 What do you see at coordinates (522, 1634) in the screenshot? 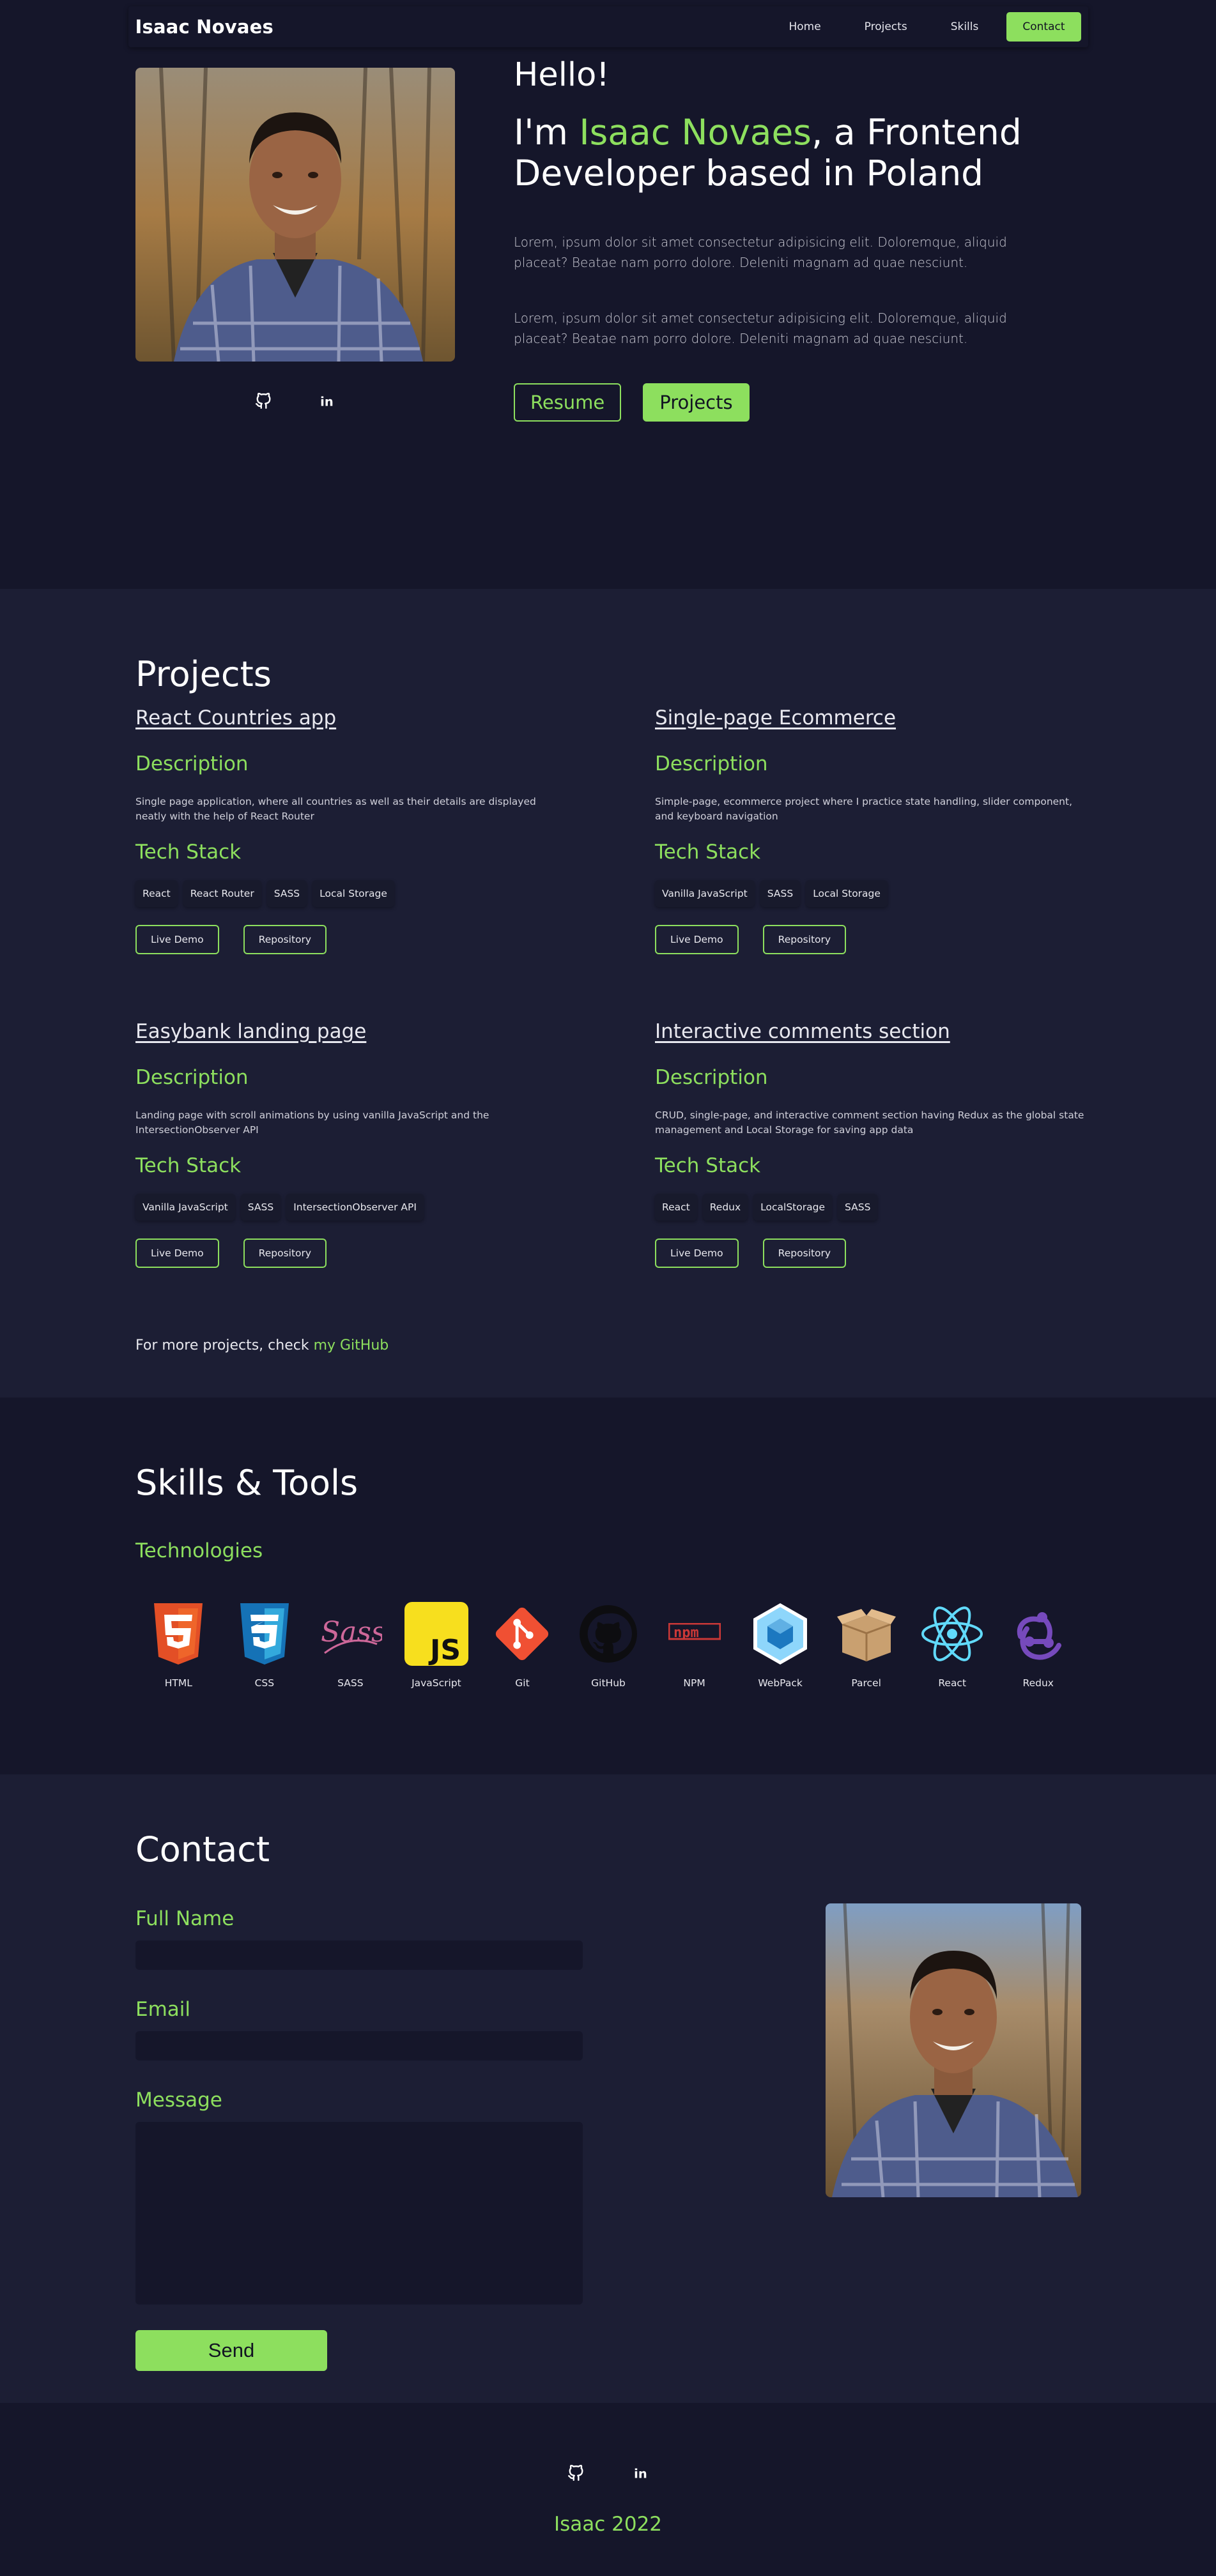
I see `git-icon` at bounding box center [522, 1634].